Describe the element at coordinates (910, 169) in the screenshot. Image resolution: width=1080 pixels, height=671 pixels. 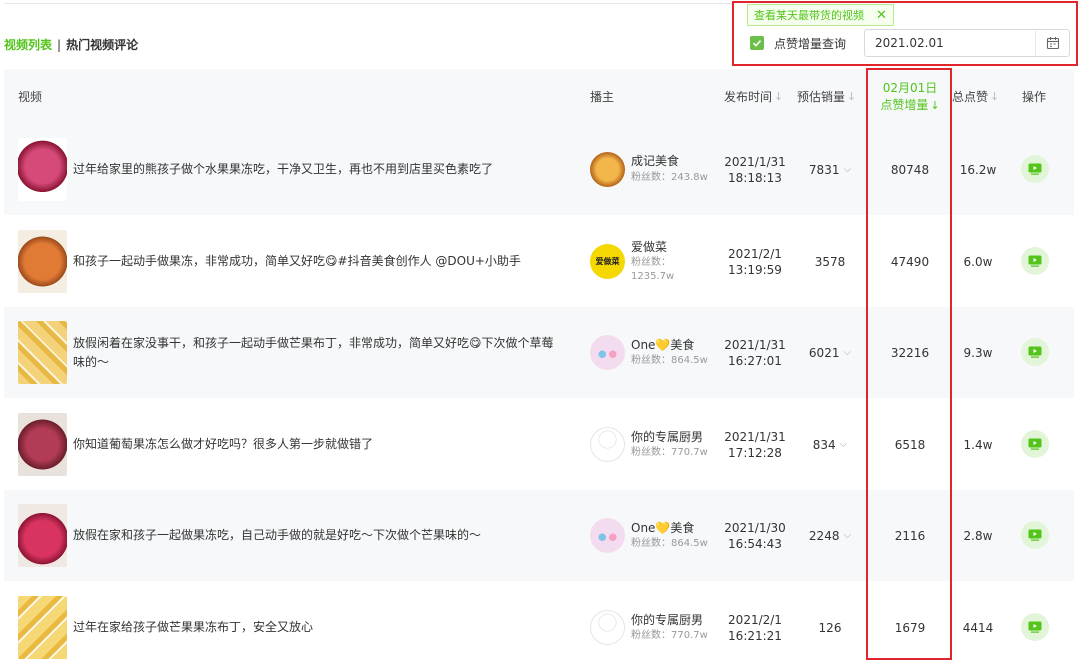
I see `like-increment-value: 80748` at that location.